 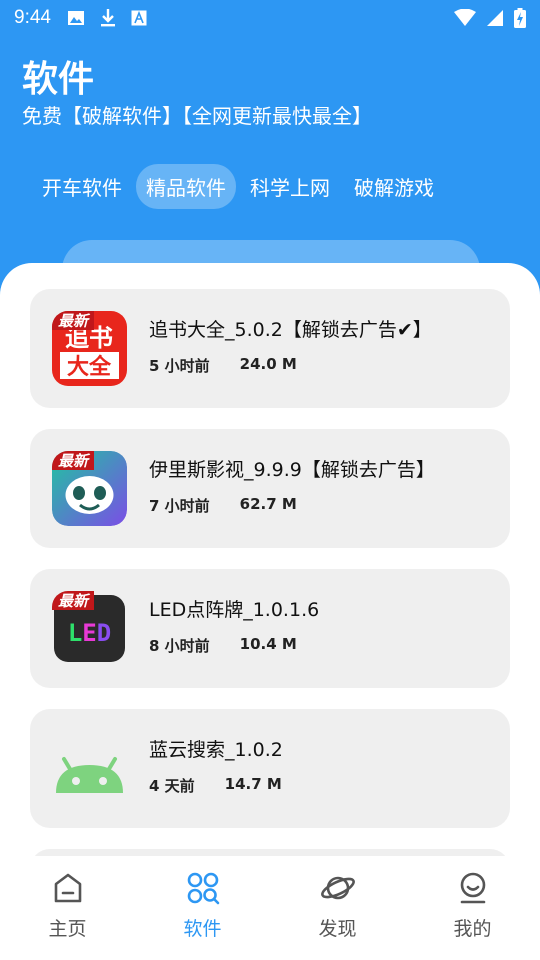 I want to click on app-name: 追书大全_5.0.2【解锁去广告✔】, so click(x=290, y=330).